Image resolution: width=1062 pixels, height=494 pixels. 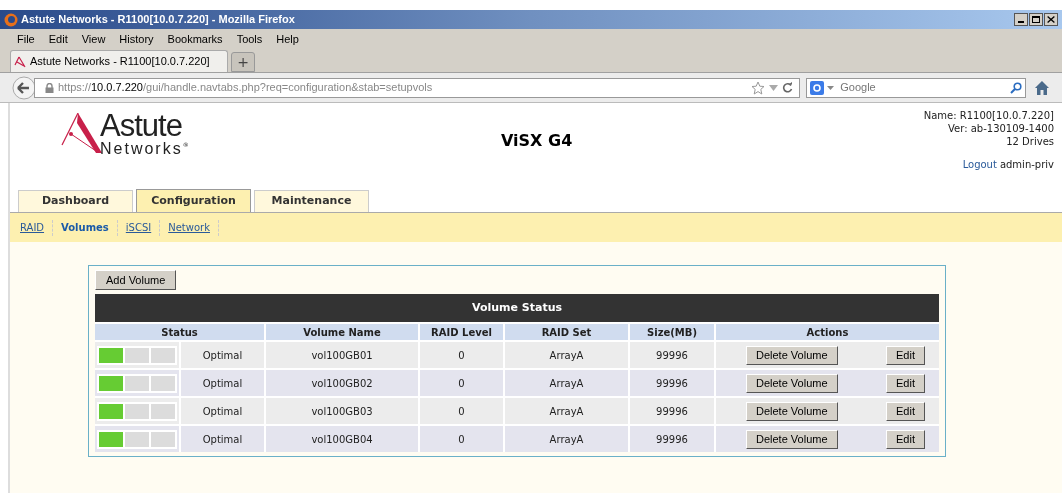 I want to click on subnav-link: Volumes, so click(x=85, y=227).